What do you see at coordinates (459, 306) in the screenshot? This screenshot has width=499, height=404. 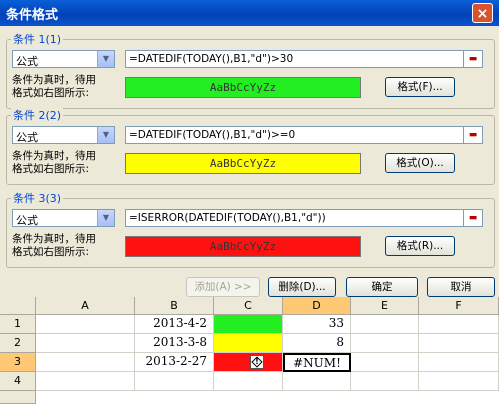 I see `column-header-f: F` at bounding box center [459, 306].